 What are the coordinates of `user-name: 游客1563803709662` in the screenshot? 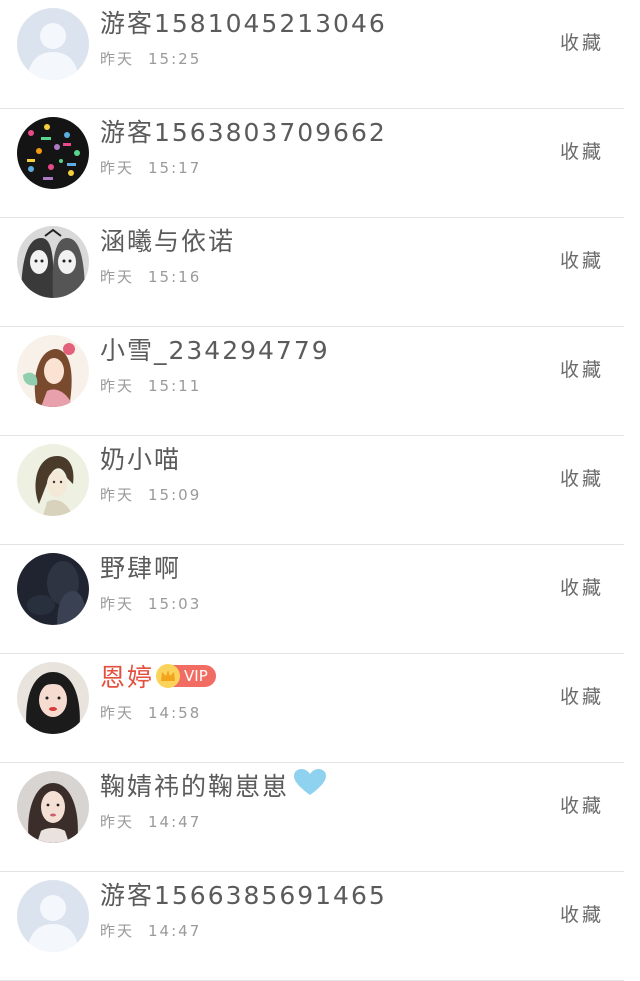 It's located at (243, 131).